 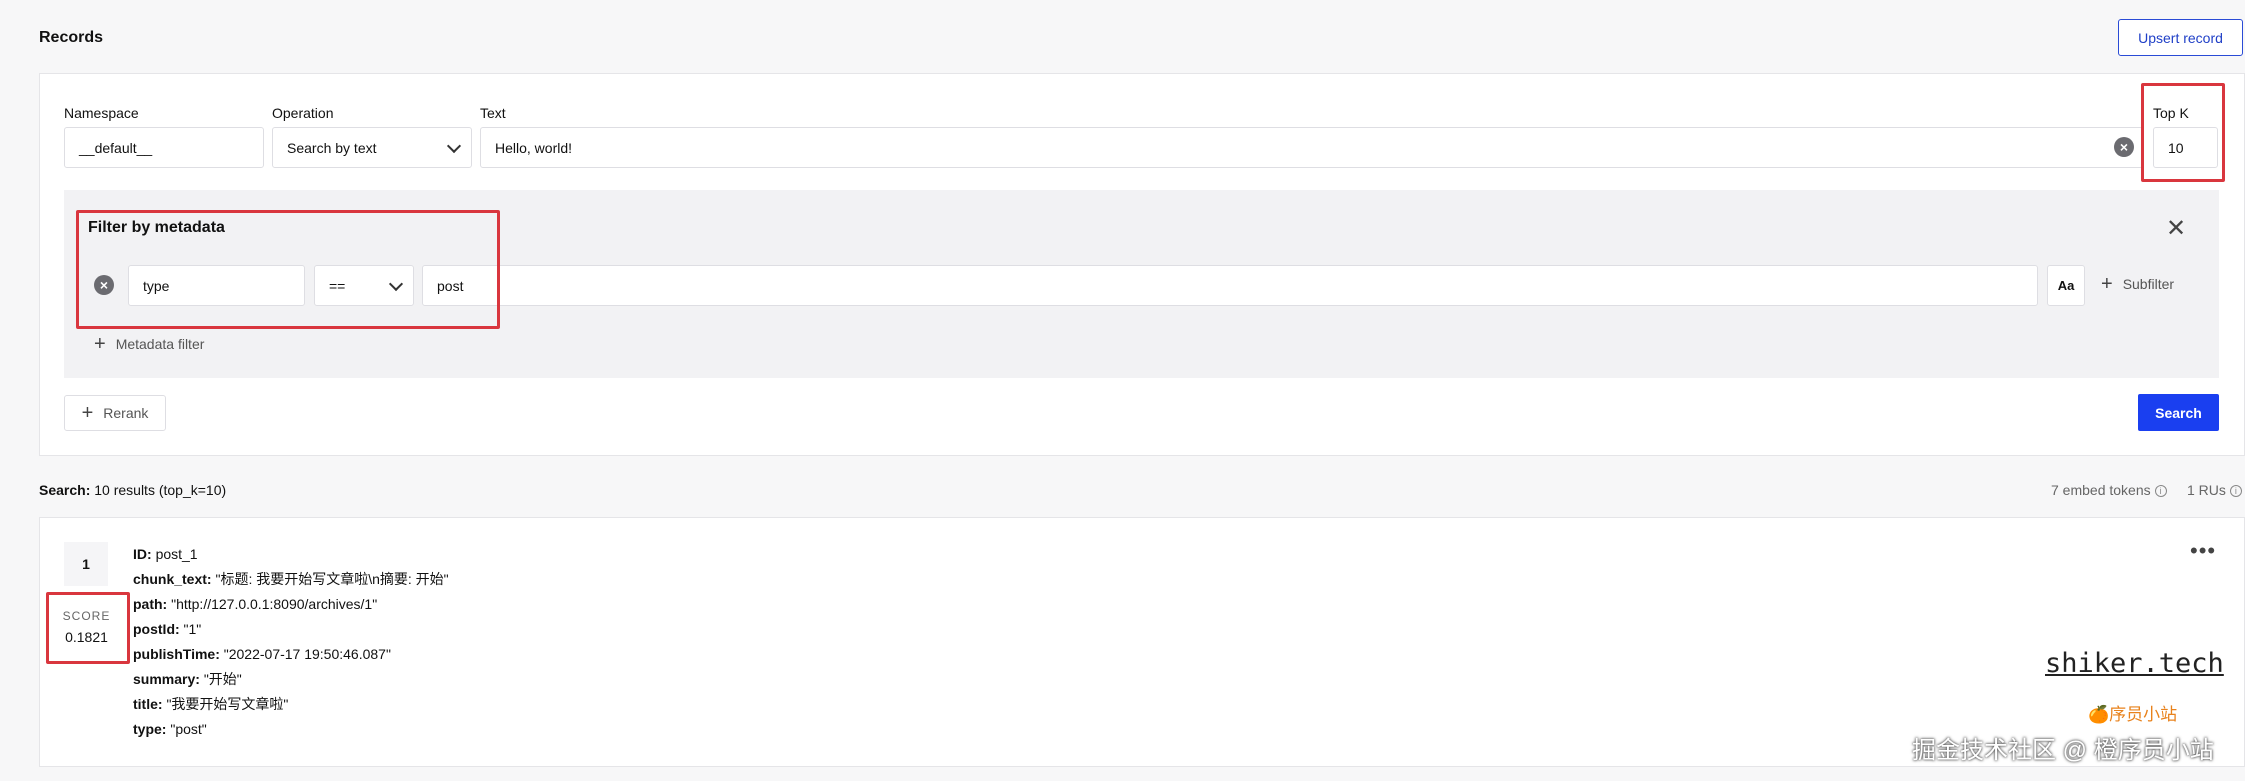 I want to click on result-field: summary: "开始", so click(x=187, y=679).